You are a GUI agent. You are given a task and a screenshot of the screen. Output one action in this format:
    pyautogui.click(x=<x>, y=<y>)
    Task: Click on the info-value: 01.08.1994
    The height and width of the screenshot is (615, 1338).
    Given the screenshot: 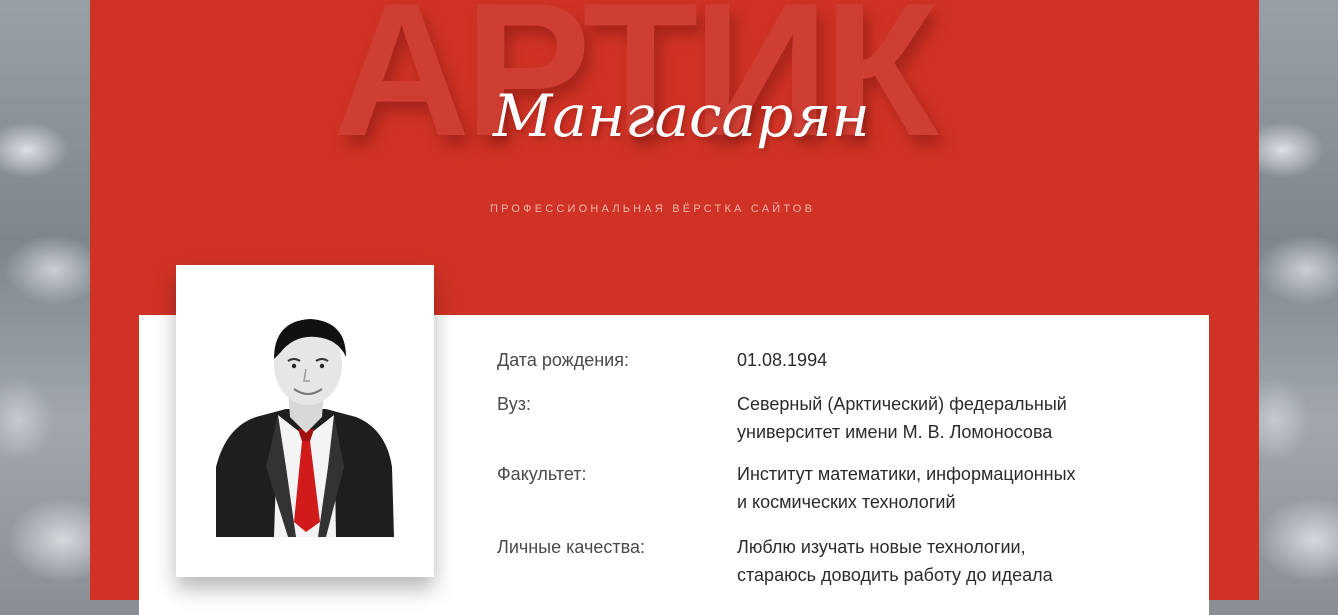 What is the action you would take?
    pyautogui.click(x=947, y=360)
    